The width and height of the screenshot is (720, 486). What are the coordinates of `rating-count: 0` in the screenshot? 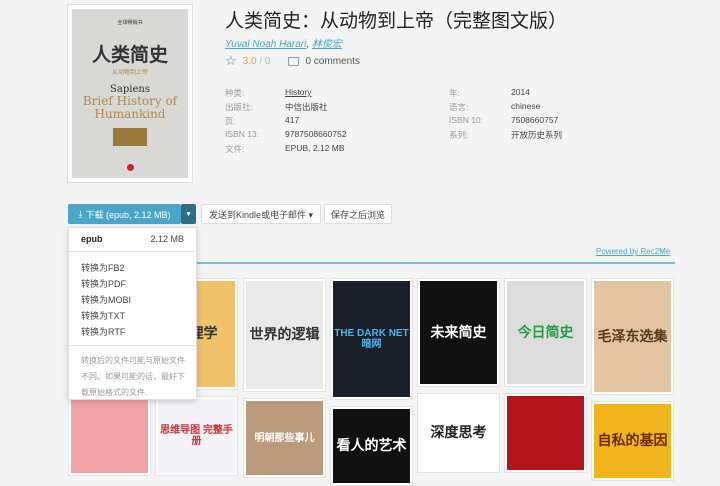 It's located at (267, 61).